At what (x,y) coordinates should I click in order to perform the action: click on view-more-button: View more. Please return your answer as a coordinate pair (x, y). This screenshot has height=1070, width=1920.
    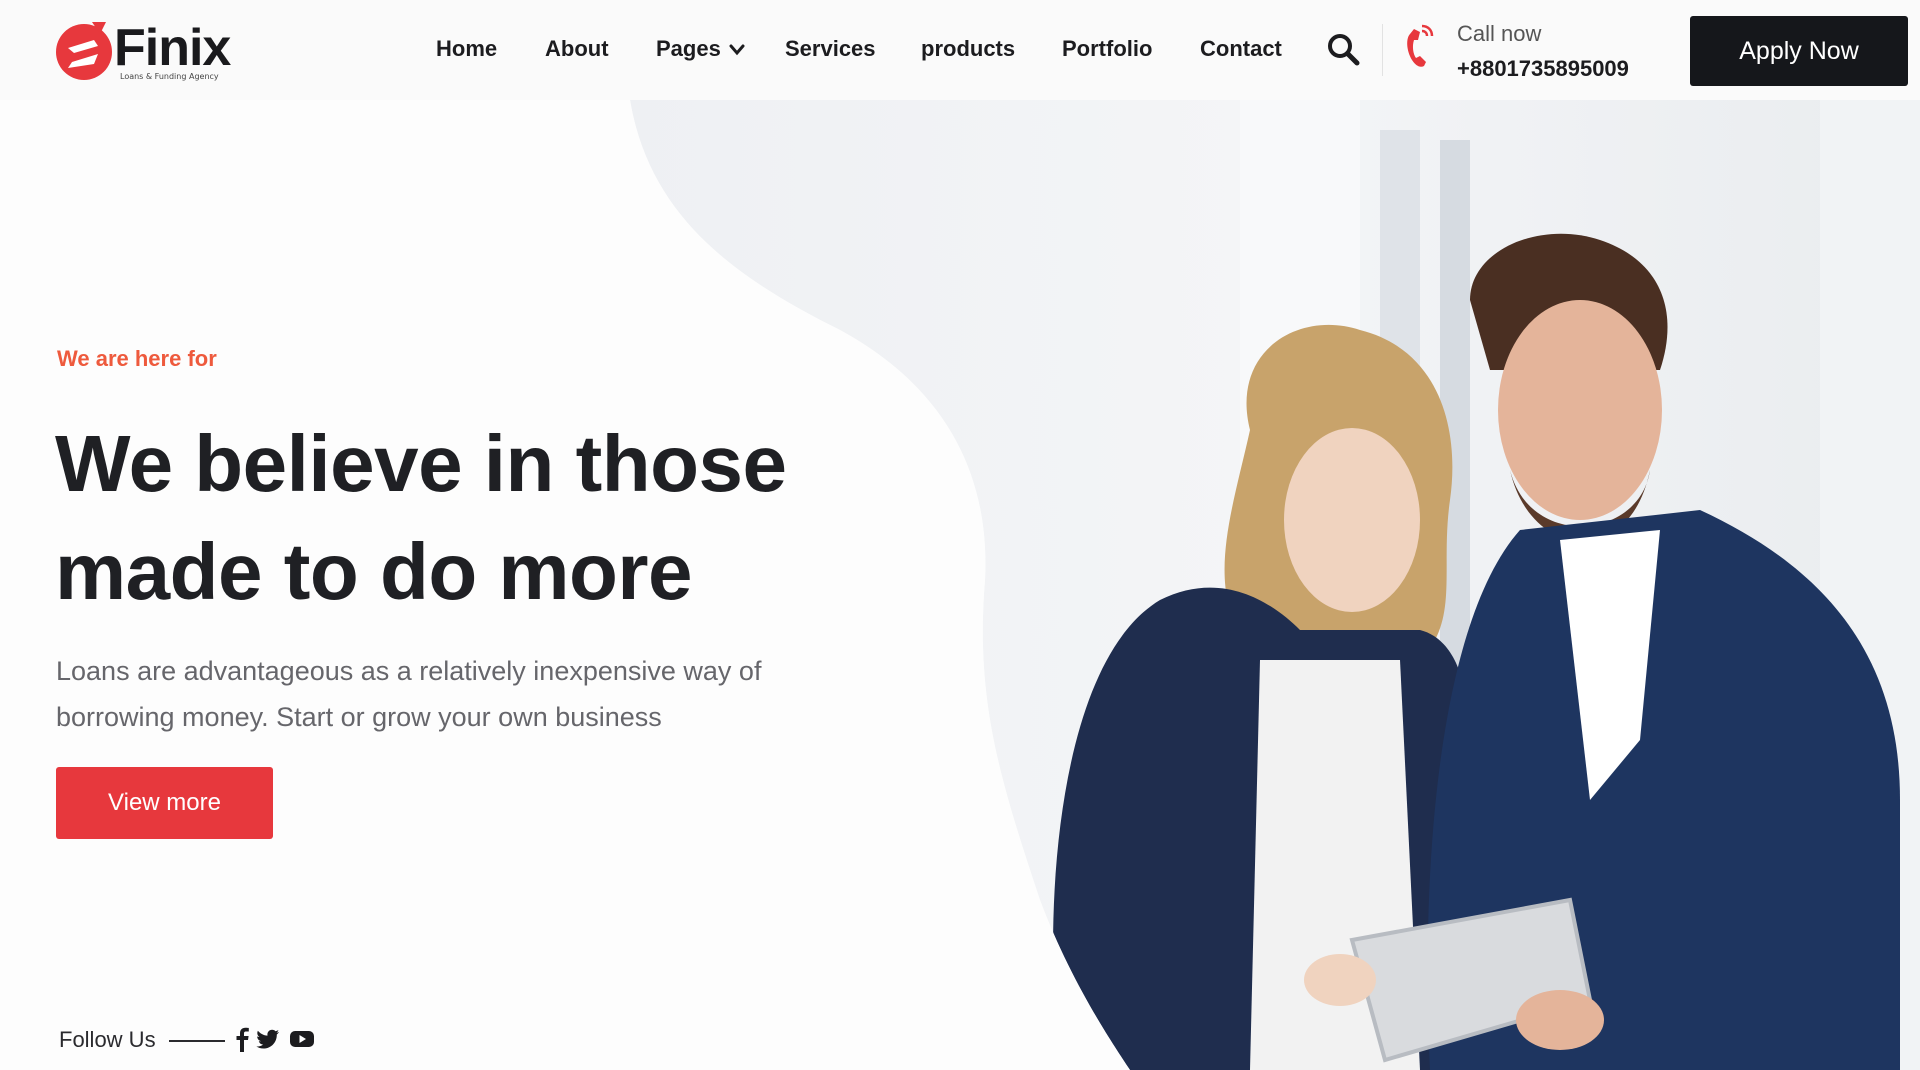
    Looking at the image, I should click on (164, 803).